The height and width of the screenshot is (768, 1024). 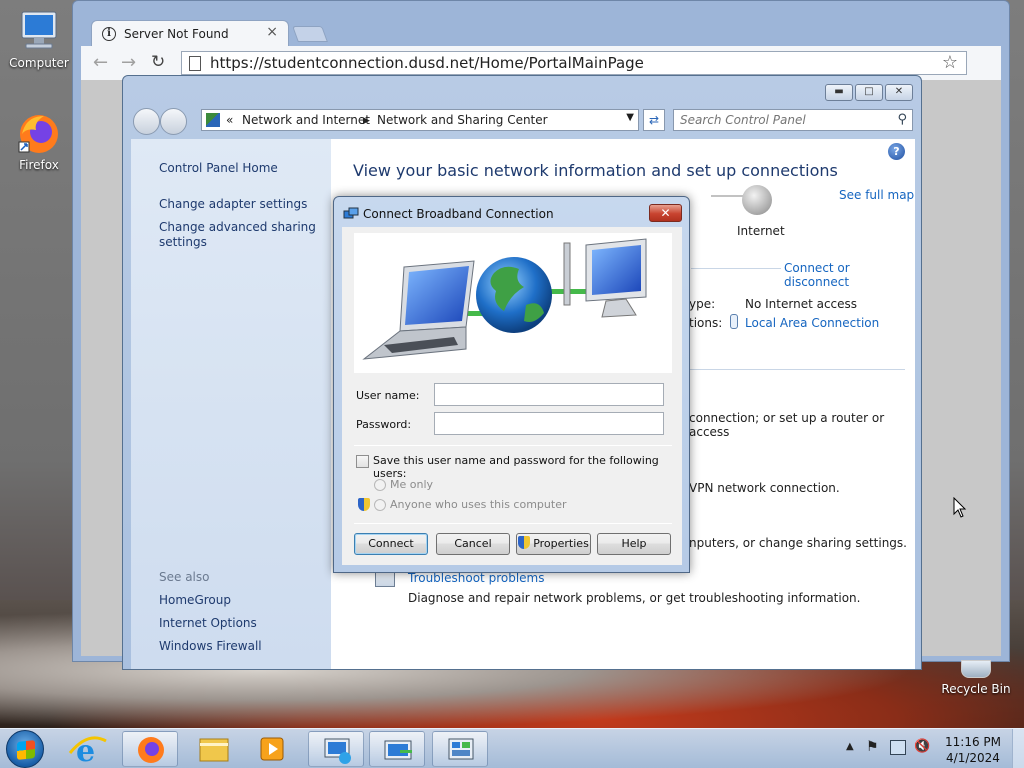 I want to click on link-change-adapter-settings: Change adapter settings, so click(x=233, y=204).